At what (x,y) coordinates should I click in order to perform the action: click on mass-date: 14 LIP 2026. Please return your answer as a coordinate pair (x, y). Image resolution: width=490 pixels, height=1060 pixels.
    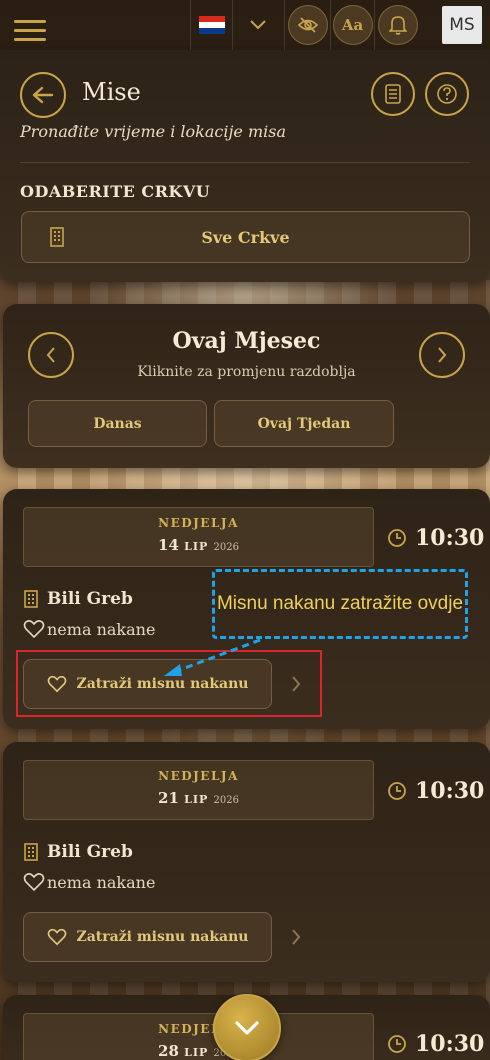
    Looking at the image, I should click on (198, 545).